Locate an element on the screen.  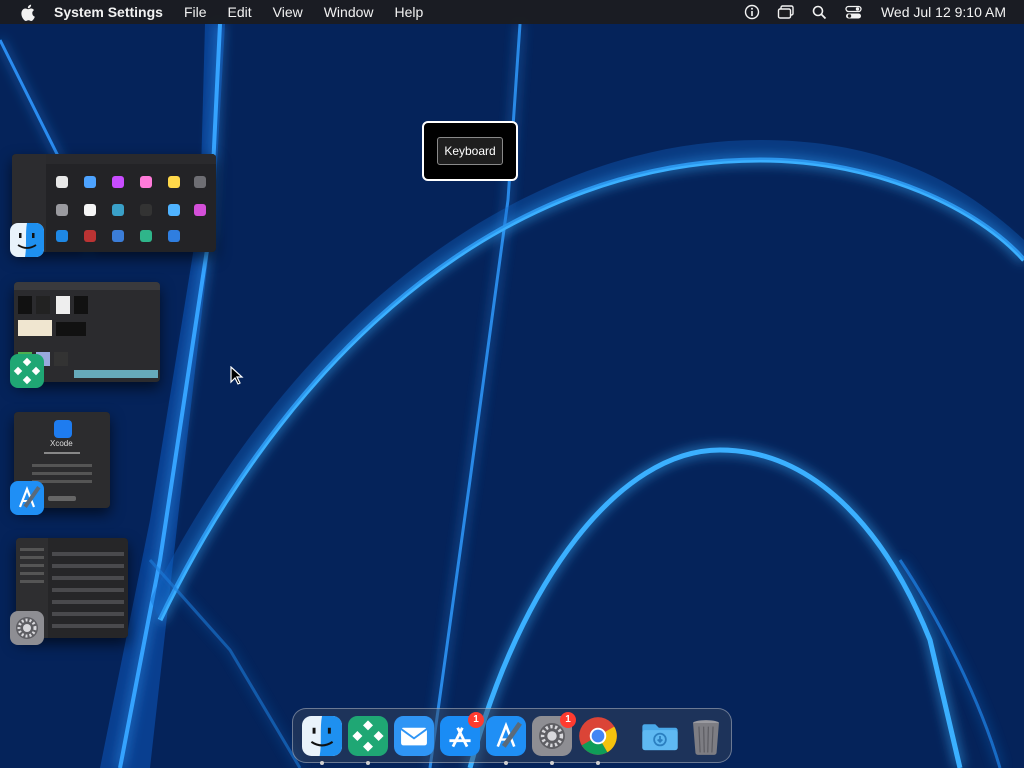
xcode-thumbnail-title: Xcode is located at coordinates (61, 443).